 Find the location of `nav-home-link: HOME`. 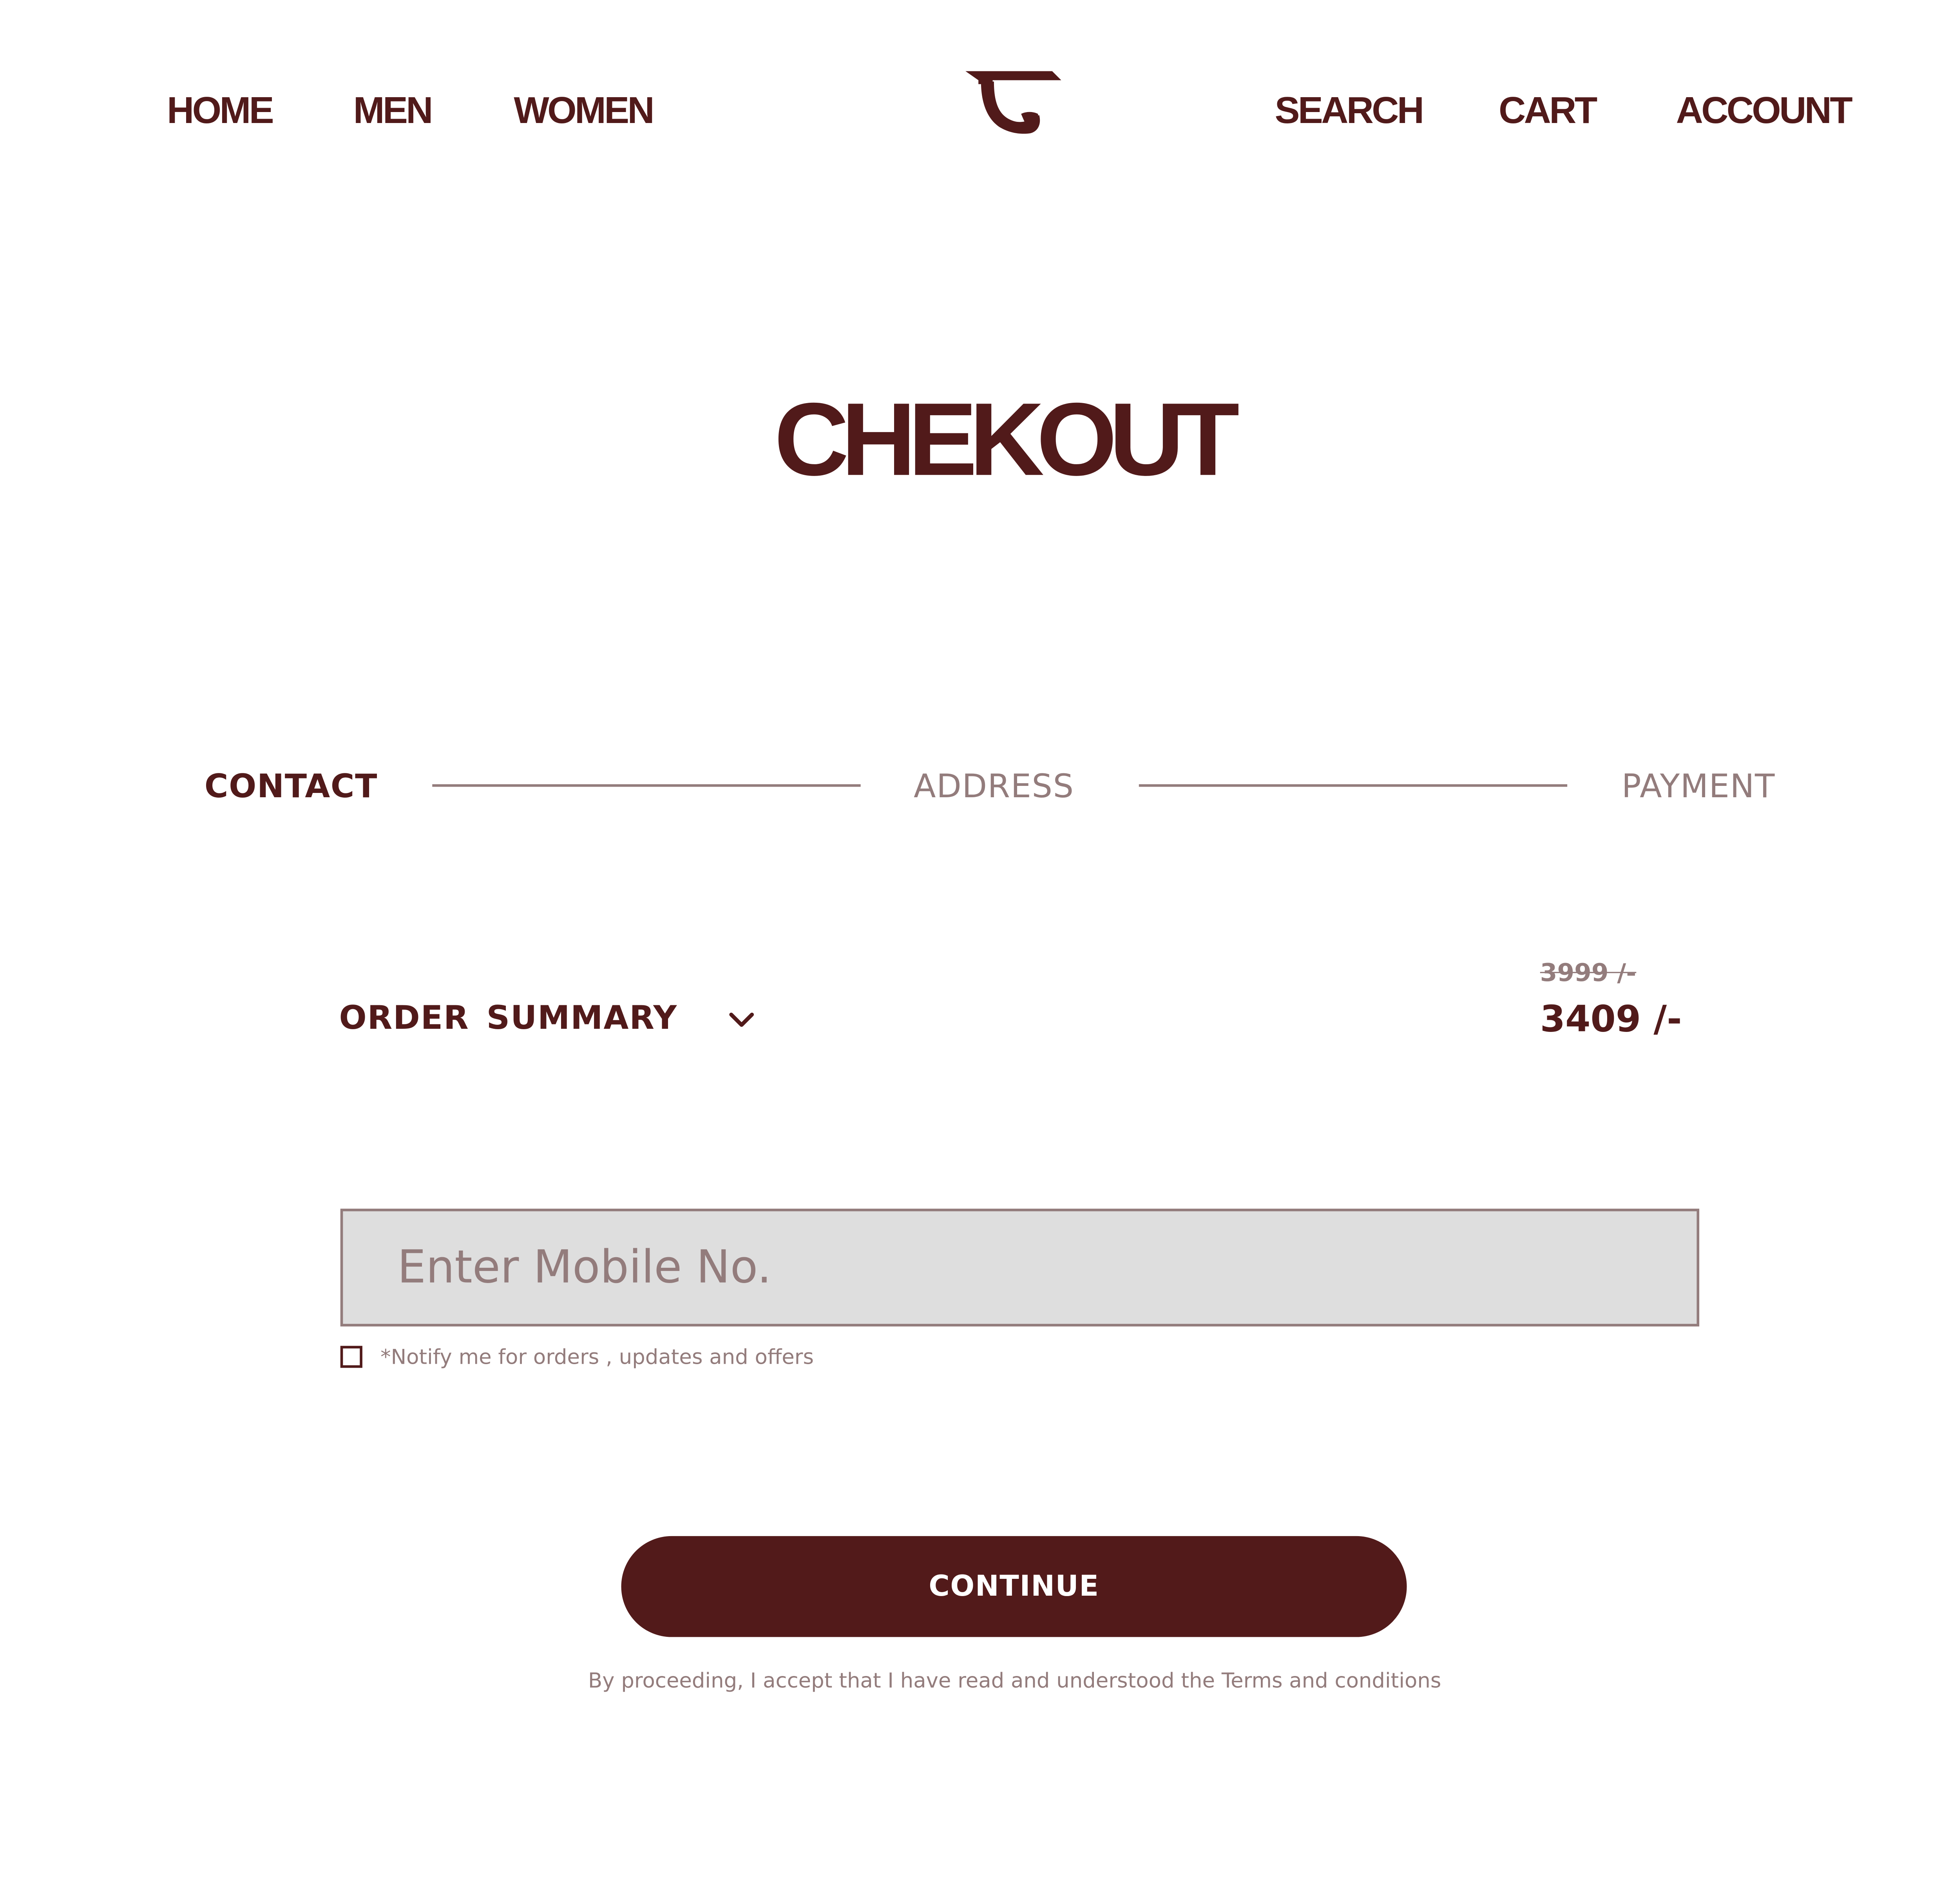

nav-home-link: HOME is located at coordinates (220, 111).